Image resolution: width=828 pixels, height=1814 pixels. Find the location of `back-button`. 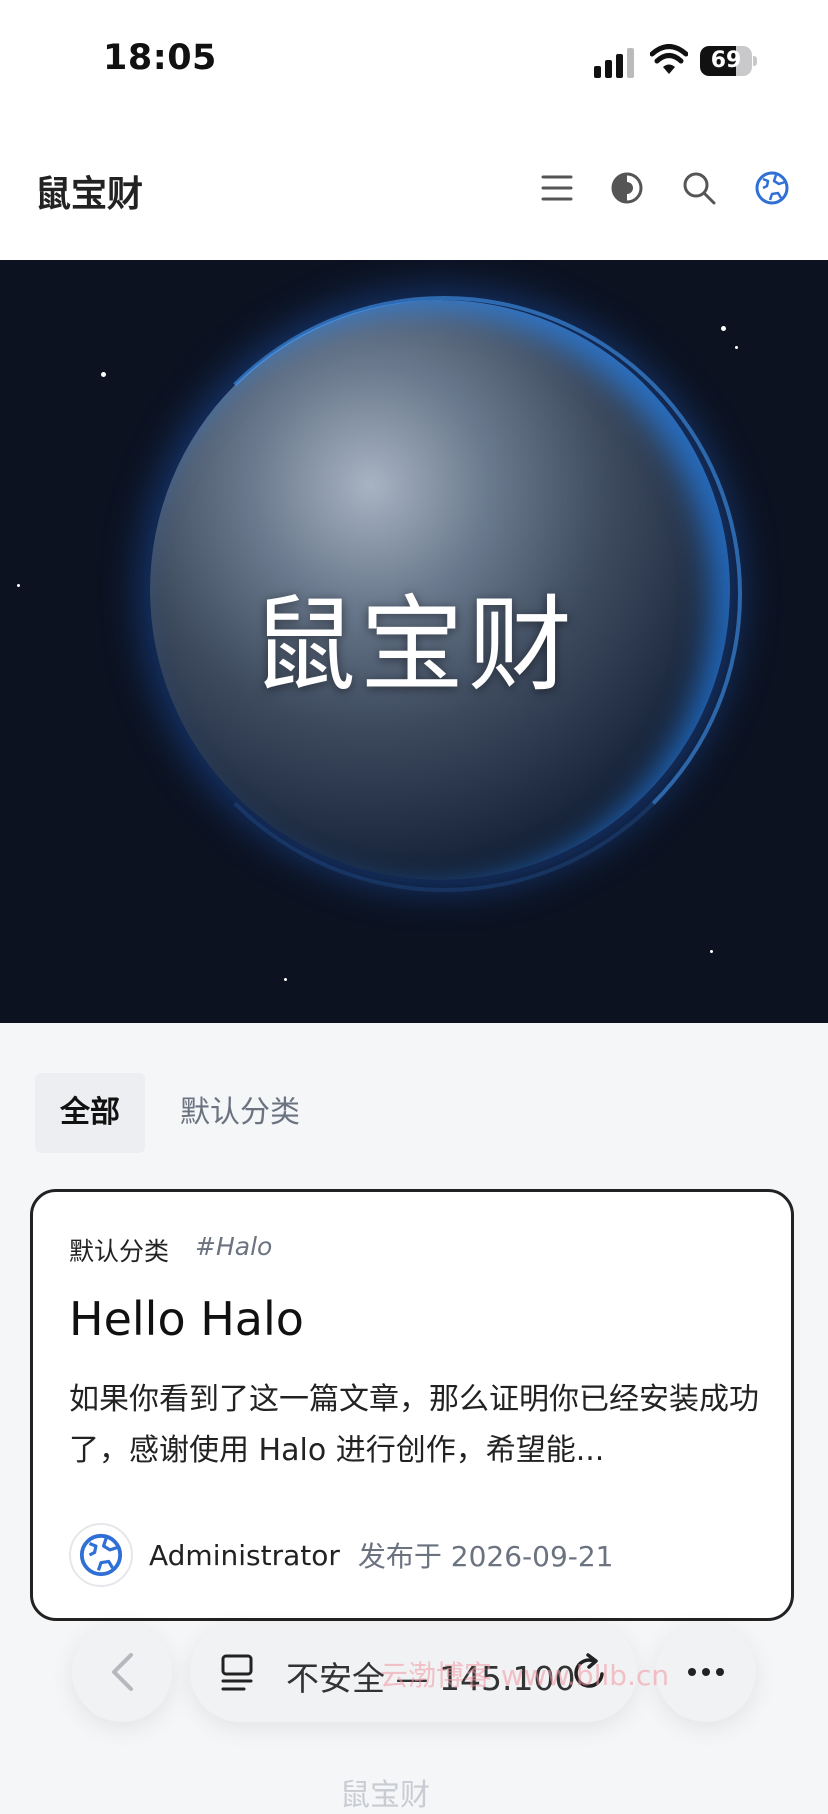

back-button is located at coordinates (122, 1672).